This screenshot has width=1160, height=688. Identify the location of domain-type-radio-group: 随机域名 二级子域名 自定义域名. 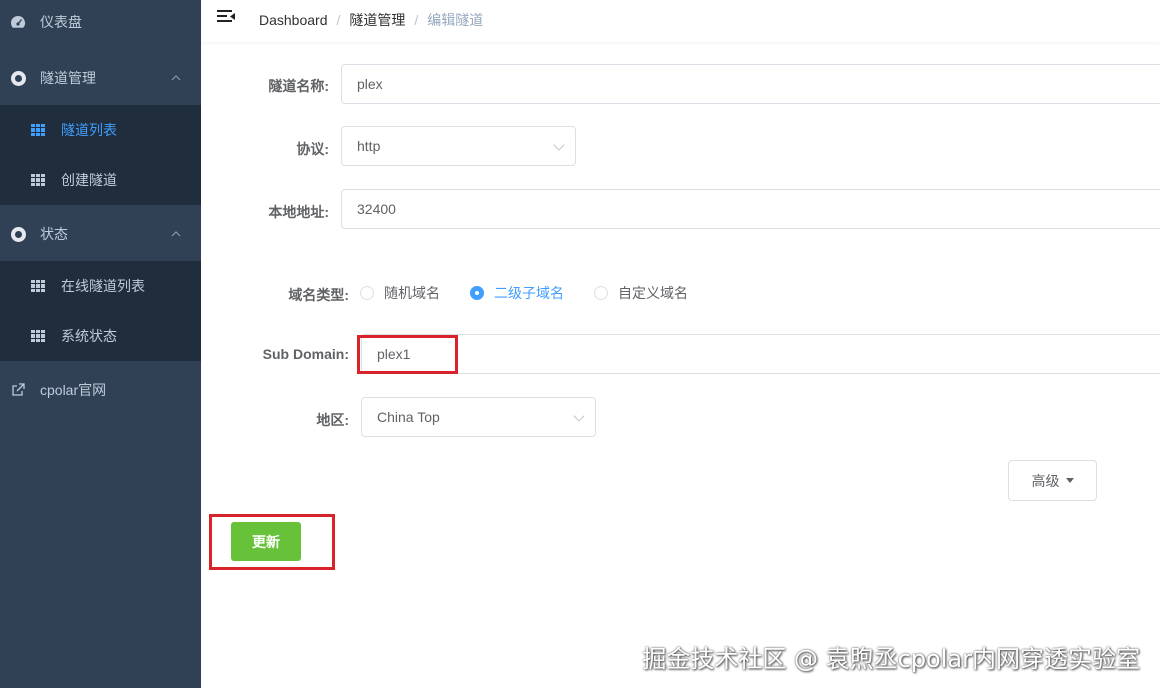
(539, 293).